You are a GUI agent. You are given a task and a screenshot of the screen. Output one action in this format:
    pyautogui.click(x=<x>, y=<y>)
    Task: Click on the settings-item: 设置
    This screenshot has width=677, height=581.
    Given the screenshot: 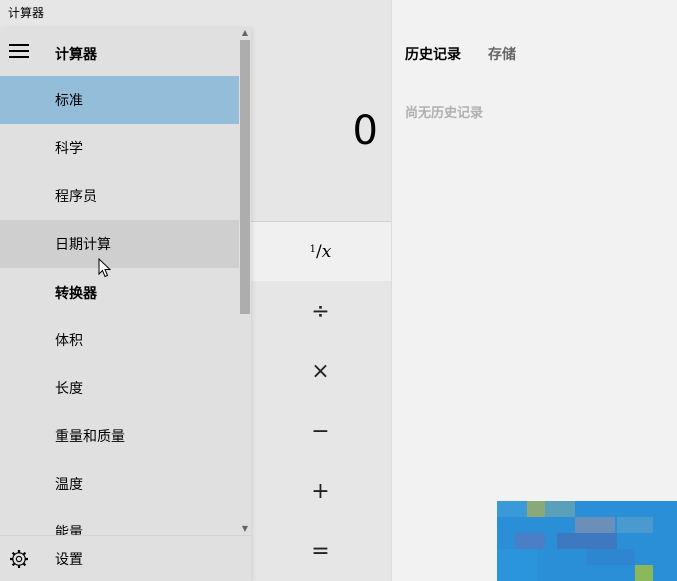 What is the action you would take?
    pyautogui.click(x=125, y=558)
    